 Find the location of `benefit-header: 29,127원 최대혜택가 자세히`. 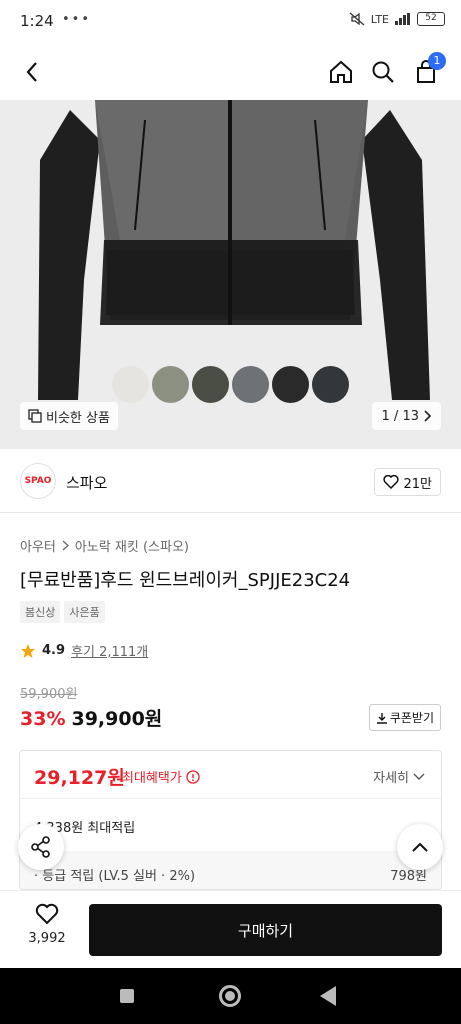

benefit-header: 29,127원 최대혜택가 자세히 is located at coordinates (230, 775).